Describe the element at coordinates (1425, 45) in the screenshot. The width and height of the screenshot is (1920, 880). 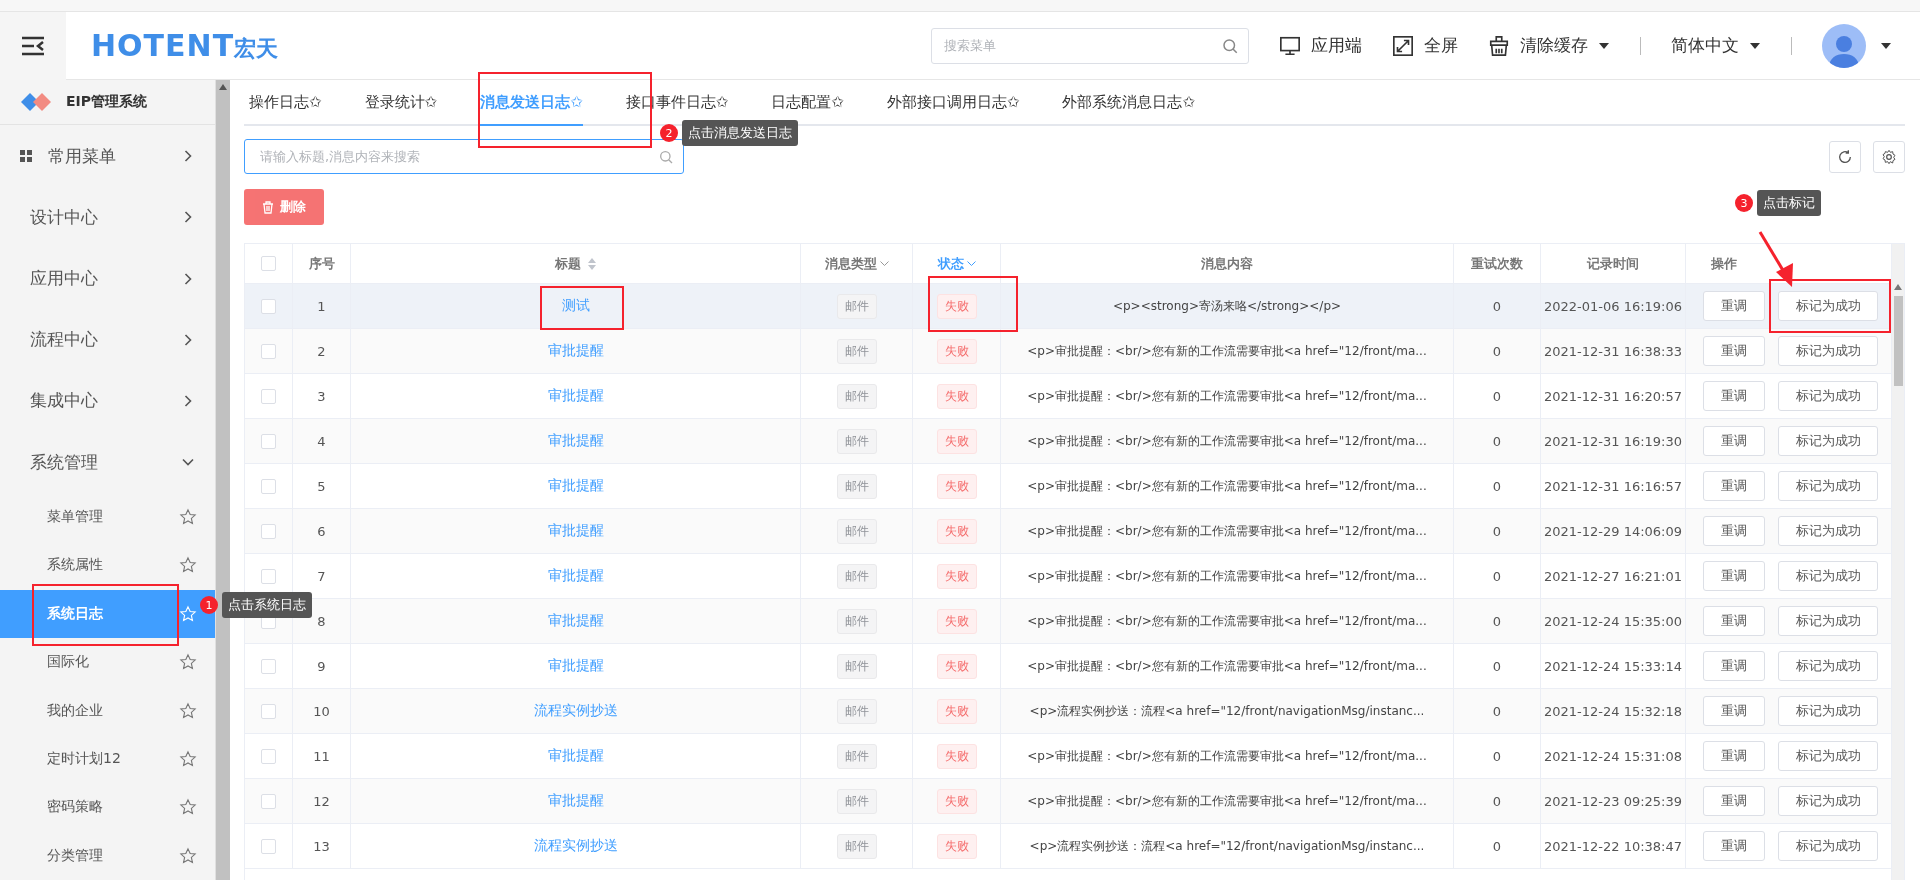
I see `header-action-button: 全屏` at that location.